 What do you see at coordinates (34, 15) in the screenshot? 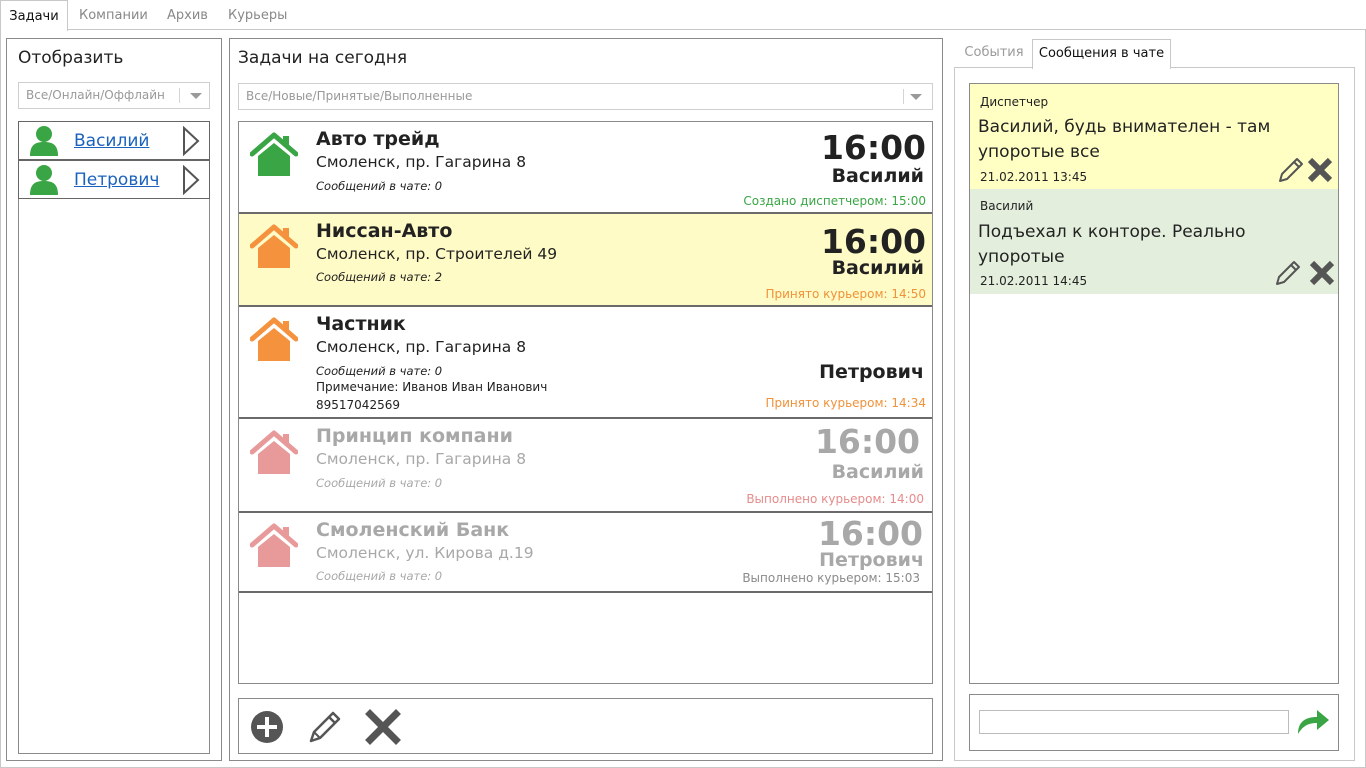
I see `tab-tasks: Задачи` at bounding box center [34, 15].